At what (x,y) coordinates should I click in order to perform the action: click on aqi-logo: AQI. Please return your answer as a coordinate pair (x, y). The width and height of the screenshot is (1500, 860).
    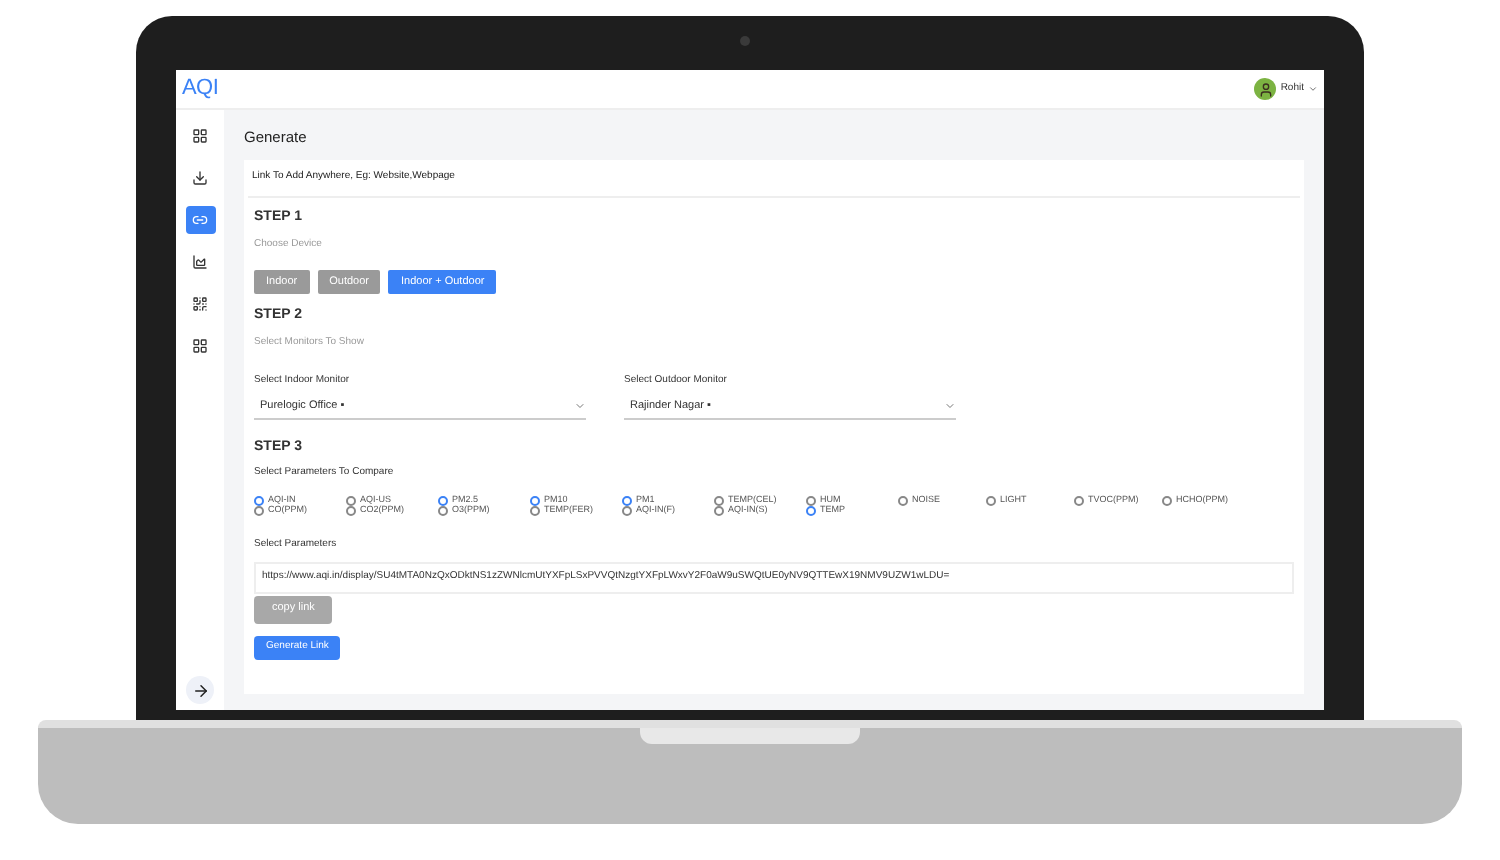
    Looking at the image, I should click on (200, 89).